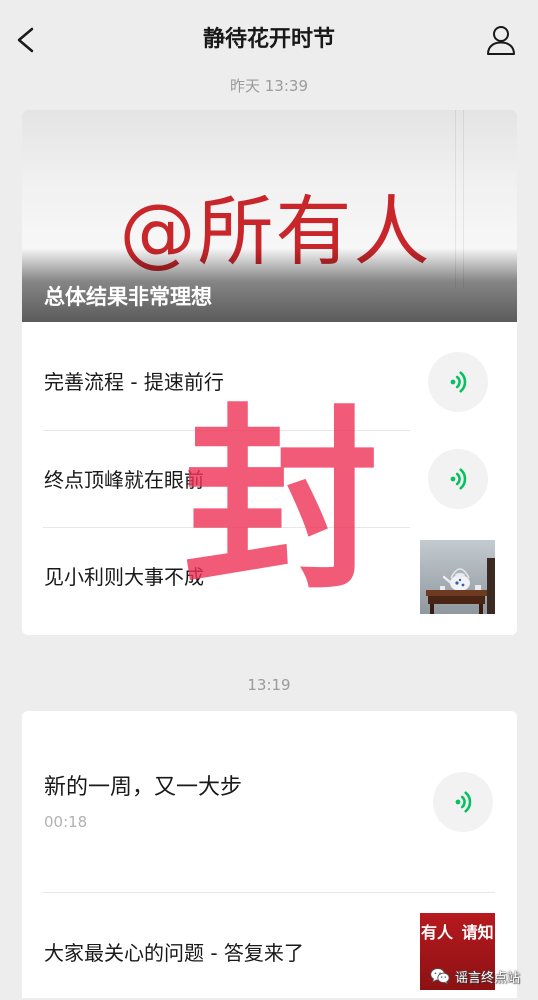 This screenshot has width=538, height=1000. I want to click on article-item: 终点顶峰就在眼前, so click(269, 479).